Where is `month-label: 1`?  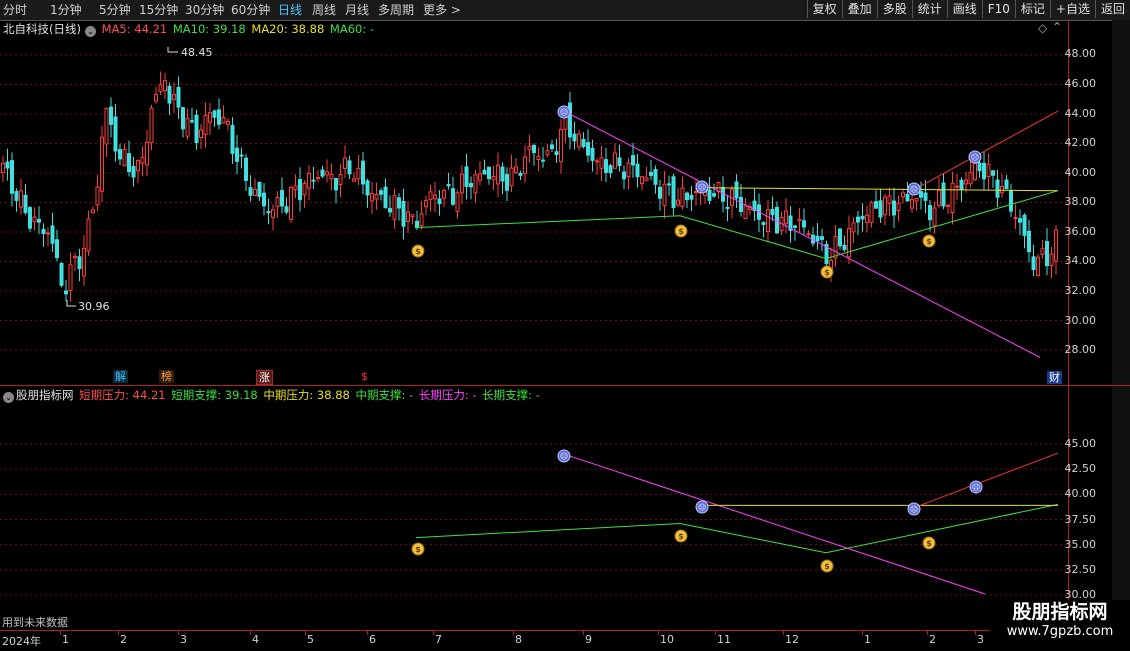 month-label: 1 is located at coordinates (65, 639).